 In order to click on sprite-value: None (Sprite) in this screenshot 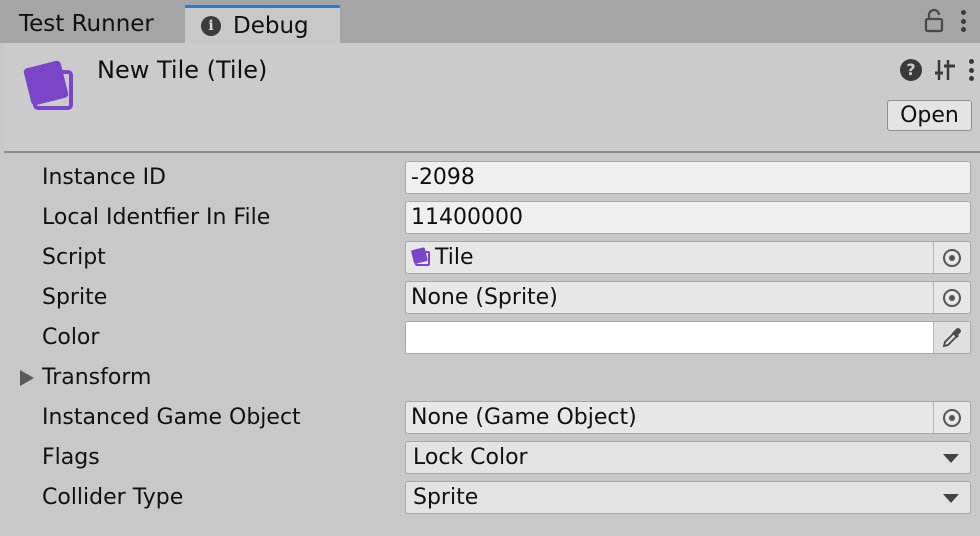, I will do `click(484, 297)`.